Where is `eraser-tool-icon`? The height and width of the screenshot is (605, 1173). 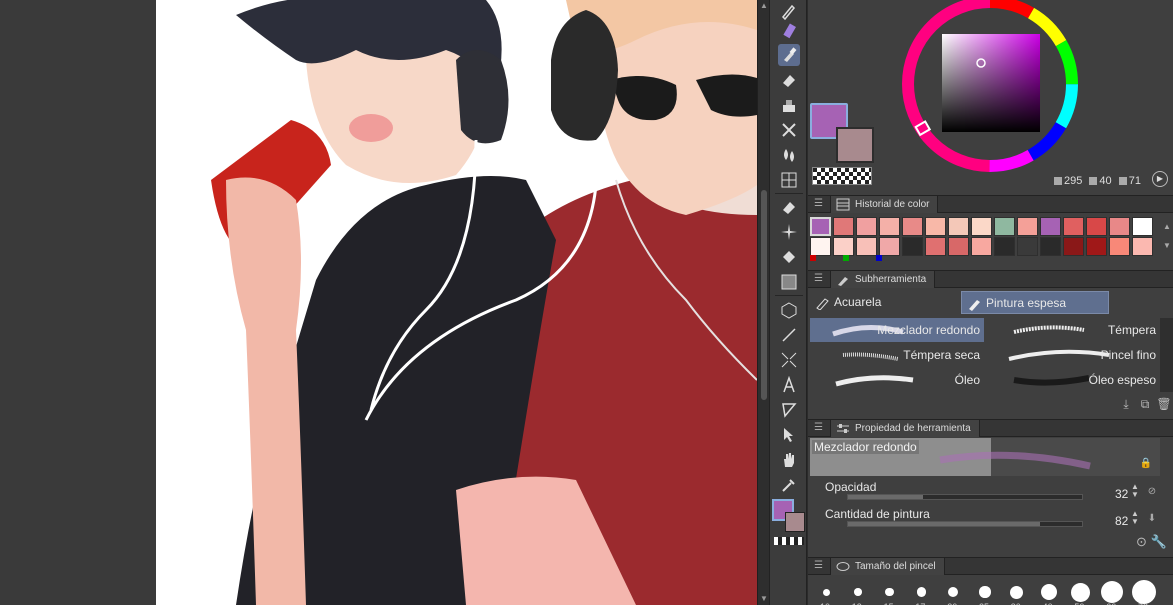 eraser-tool-icon is located at coordinates (789, 80).